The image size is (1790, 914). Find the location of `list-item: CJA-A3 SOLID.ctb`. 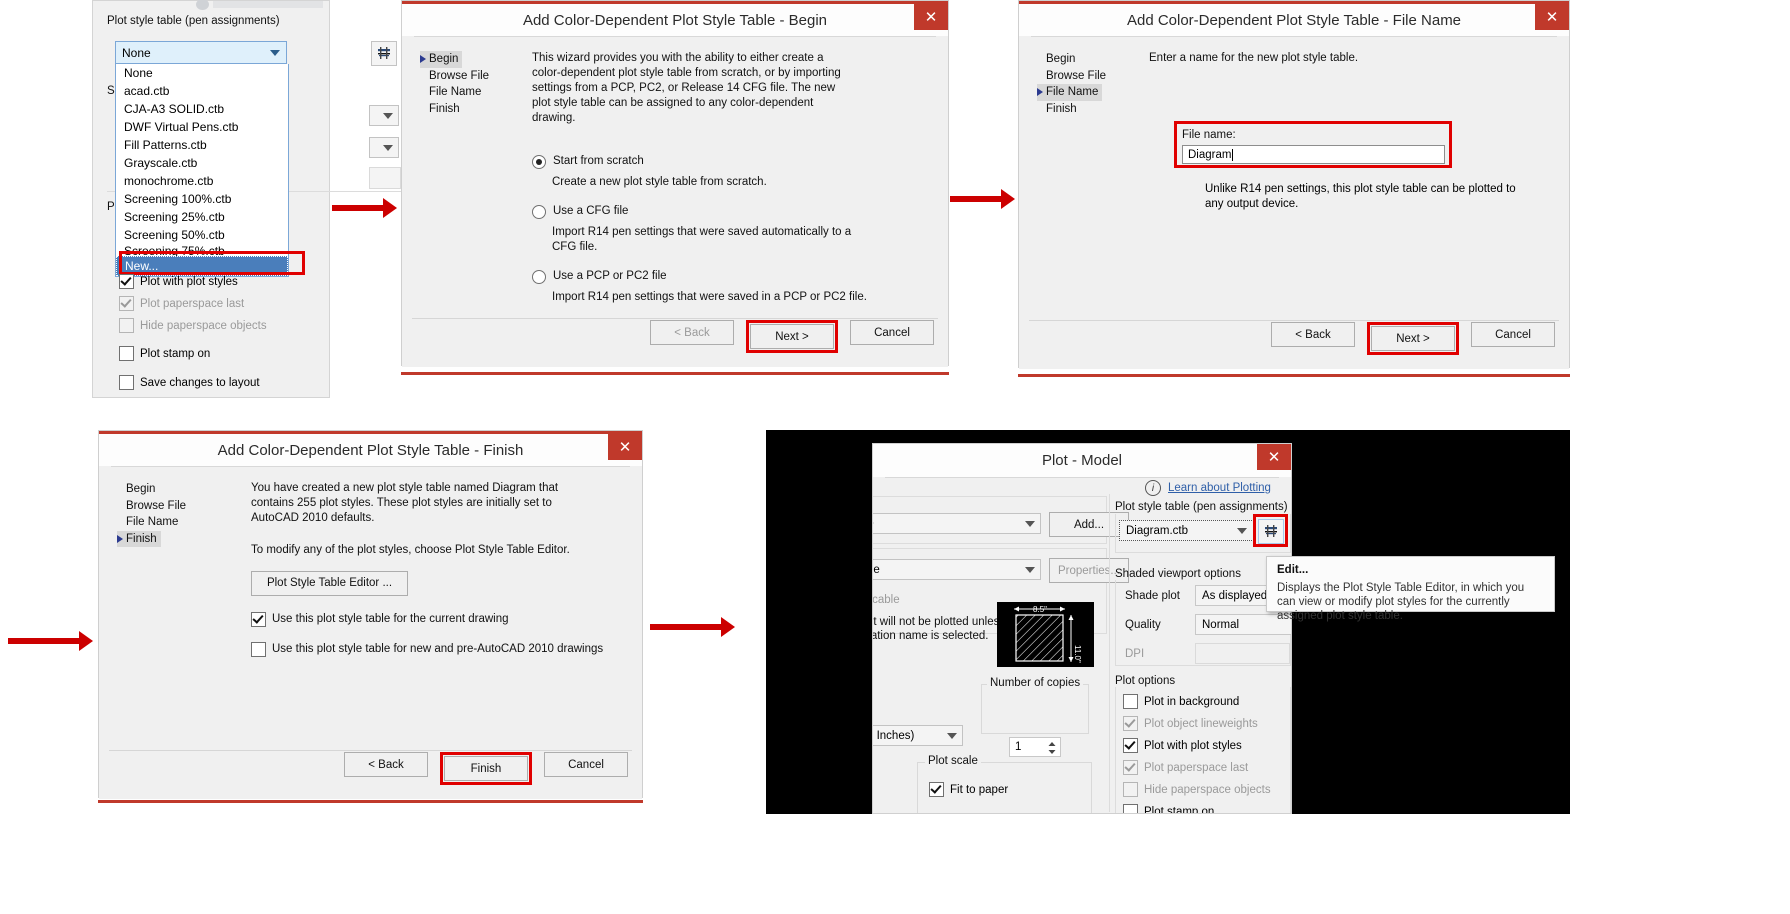

list-item: CJA-A3 SOLID.ctb is located at coordinates (202, 109).